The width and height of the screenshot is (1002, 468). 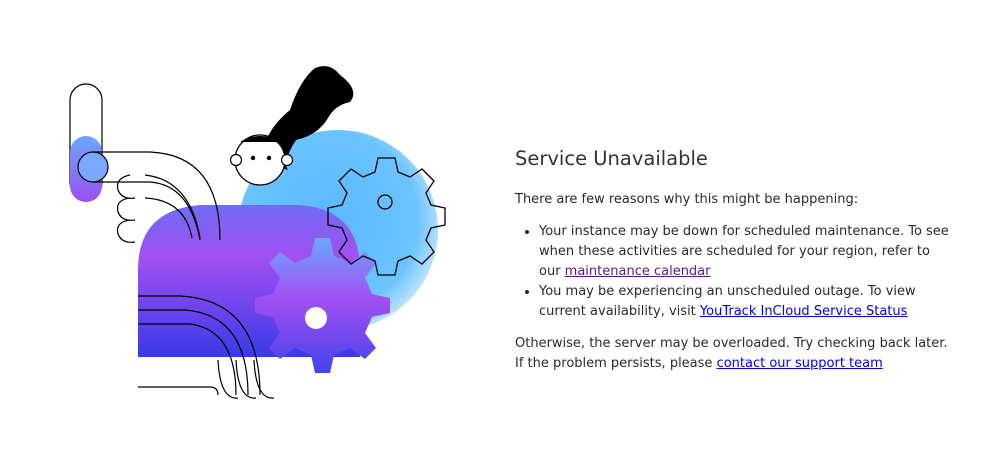 What do you see at coordinates (611, 158) in the screenshot?
I see `page-title: Service Unavailable` at bounding box center [611, 158].